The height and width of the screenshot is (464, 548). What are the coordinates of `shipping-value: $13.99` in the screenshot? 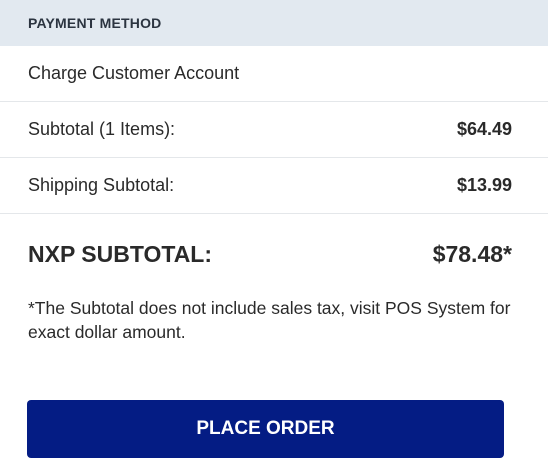 It's located at (484, 185).